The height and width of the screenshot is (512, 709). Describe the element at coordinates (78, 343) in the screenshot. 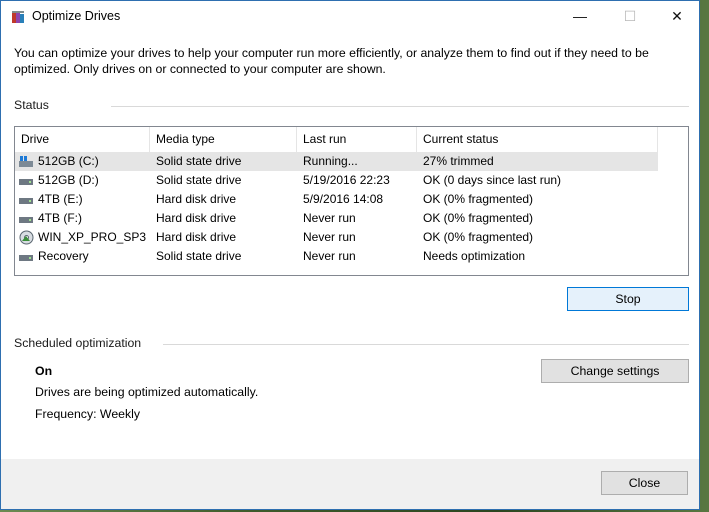

I see `scheduled-optimization-label: Scheduled optimization` at that location.